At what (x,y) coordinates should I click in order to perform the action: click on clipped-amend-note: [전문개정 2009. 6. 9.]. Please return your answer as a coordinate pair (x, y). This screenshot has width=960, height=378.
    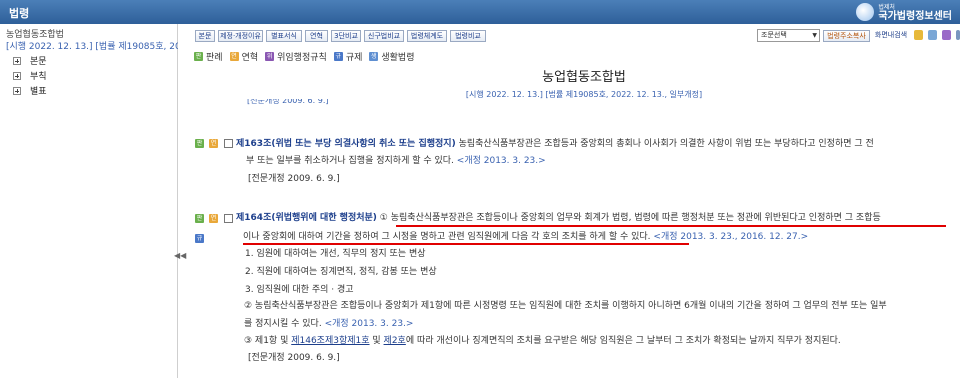
    Looking at the image, I should click on (288, 102).